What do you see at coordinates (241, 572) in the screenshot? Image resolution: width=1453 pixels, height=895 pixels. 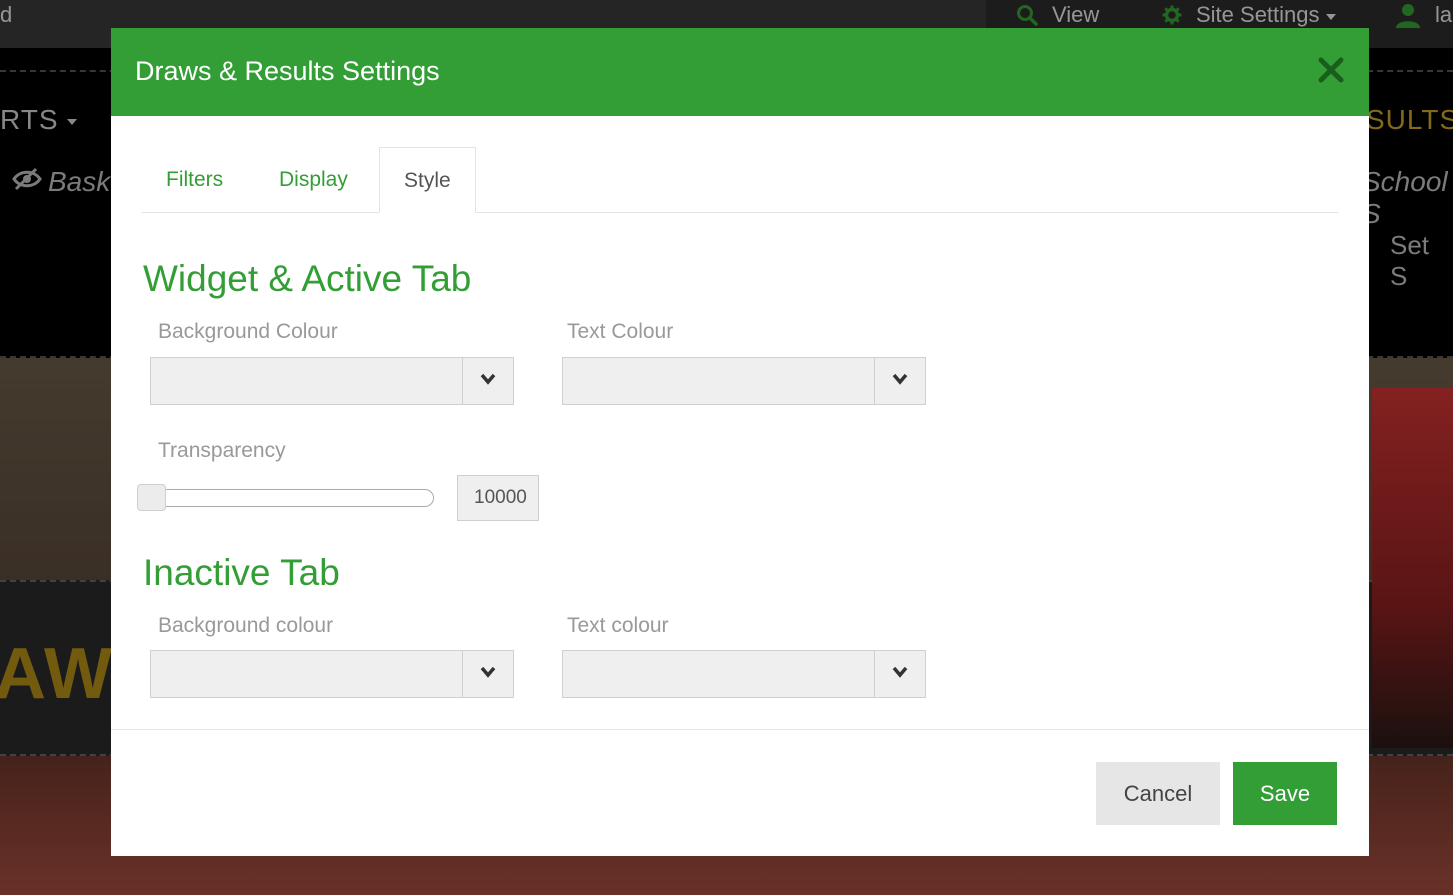 I see `section-title-inactive: Inactive Tab` at bounding box center [241, 572].